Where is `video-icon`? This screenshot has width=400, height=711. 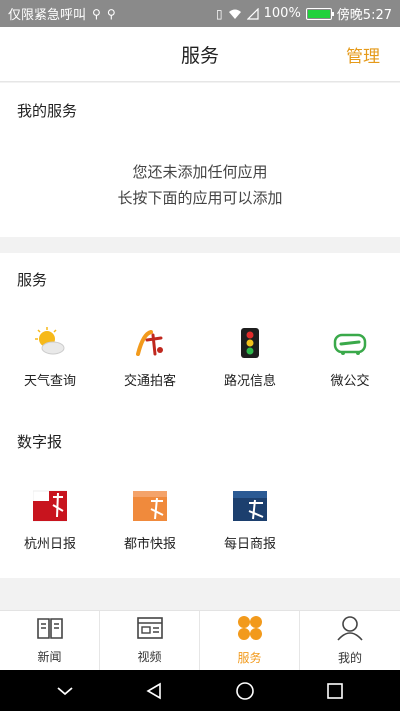
video-icon is located at coordinates (150, 630).